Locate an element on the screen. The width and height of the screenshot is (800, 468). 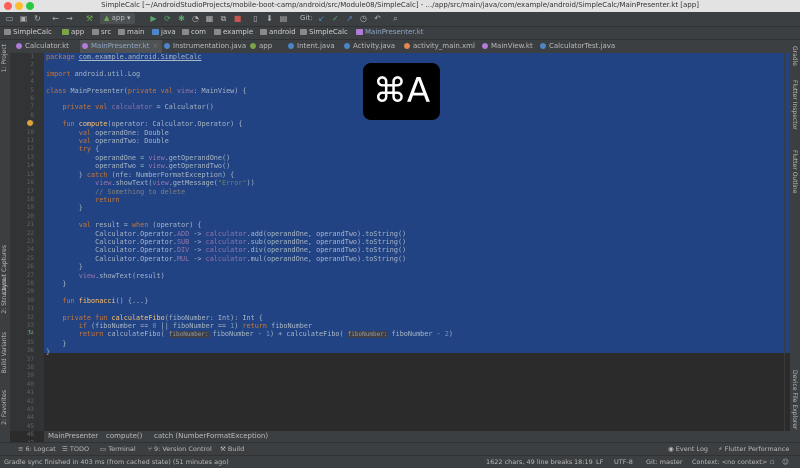
tab-app: app is located at coordinates (267, 46).